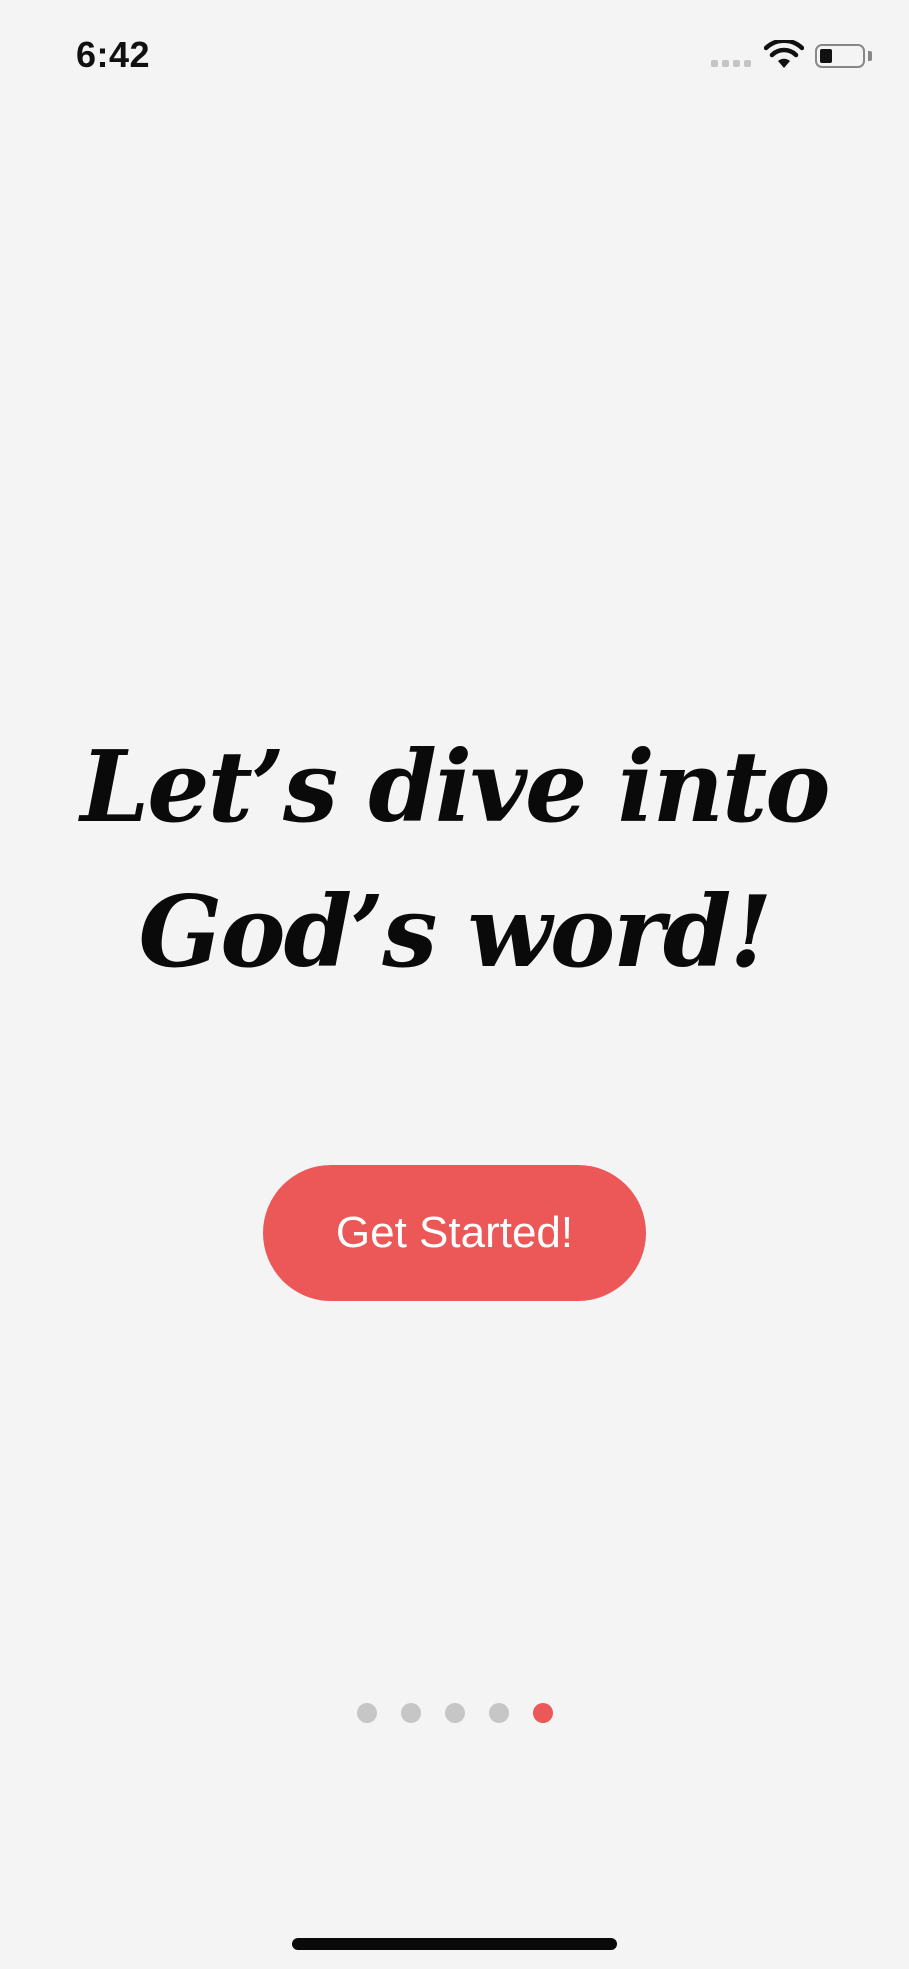 The image size is (909, 1969). Describe the element at coordinates (784, 54) in the screenshot. I see `wifi-icon` at that location.